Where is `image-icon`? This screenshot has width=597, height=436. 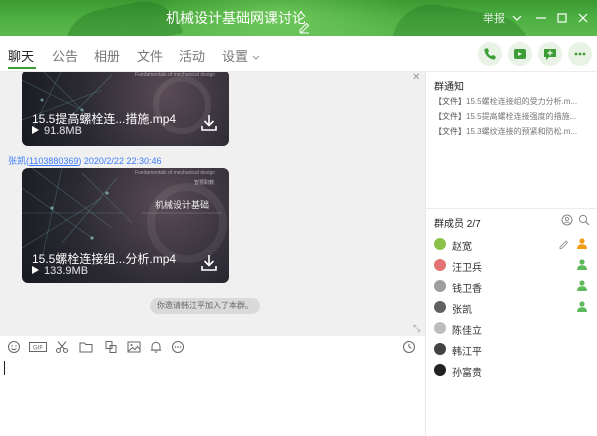
image-icon is located at coordinates (134, 347).